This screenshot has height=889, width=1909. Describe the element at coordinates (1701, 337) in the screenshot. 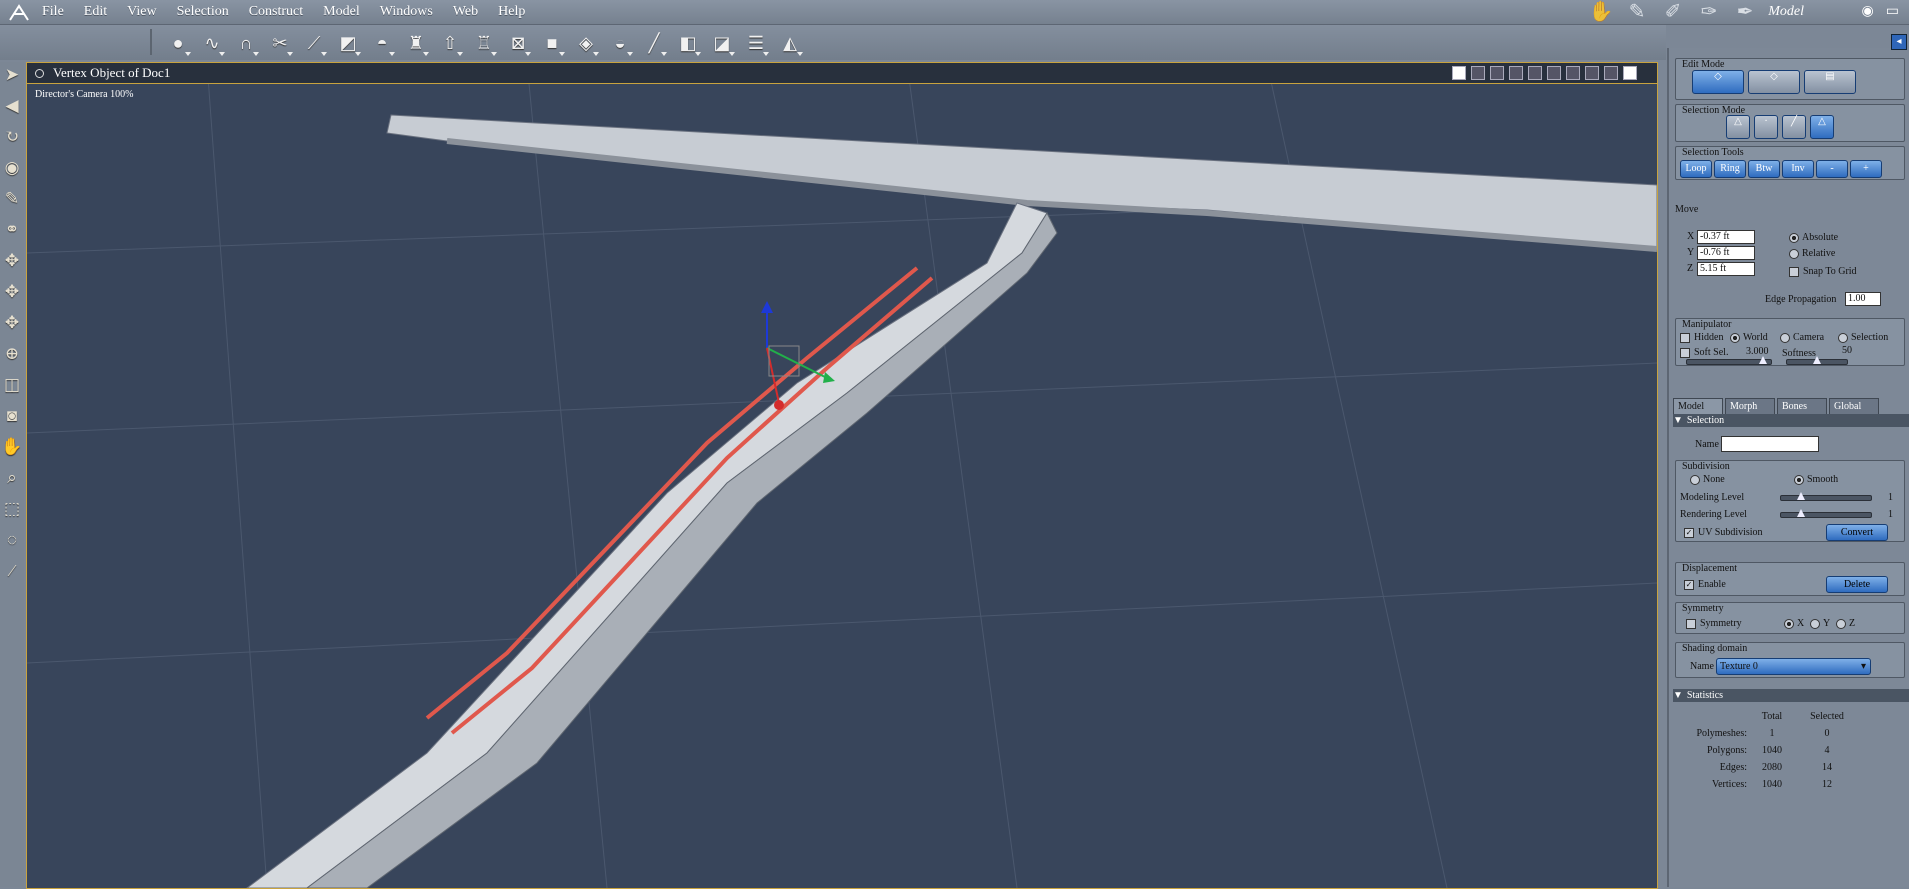

I see `hidden-checkbox: Hidden` at that location.